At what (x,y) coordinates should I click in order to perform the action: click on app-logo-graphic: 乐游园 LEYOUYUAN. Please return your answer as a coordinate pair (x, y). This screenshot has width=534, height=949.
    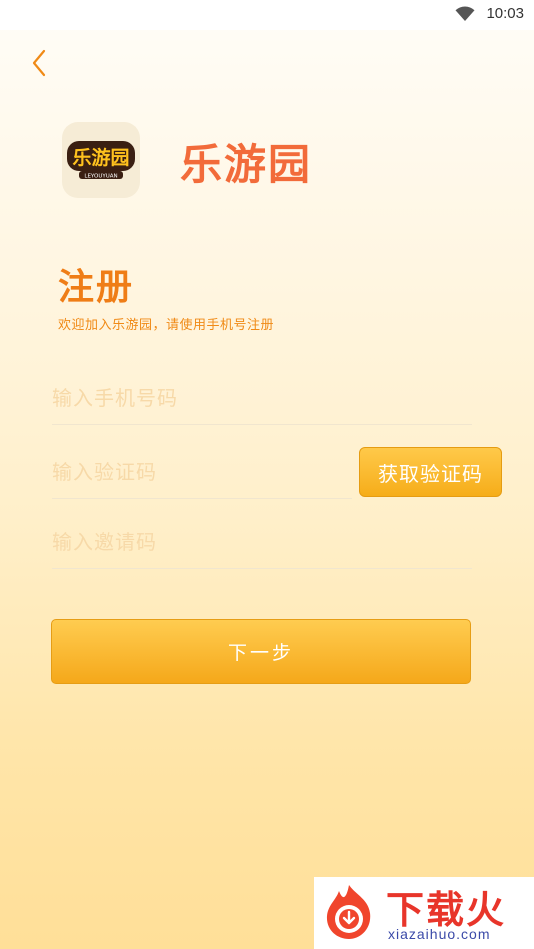
    Looking at the image, I should click on (101, 160).